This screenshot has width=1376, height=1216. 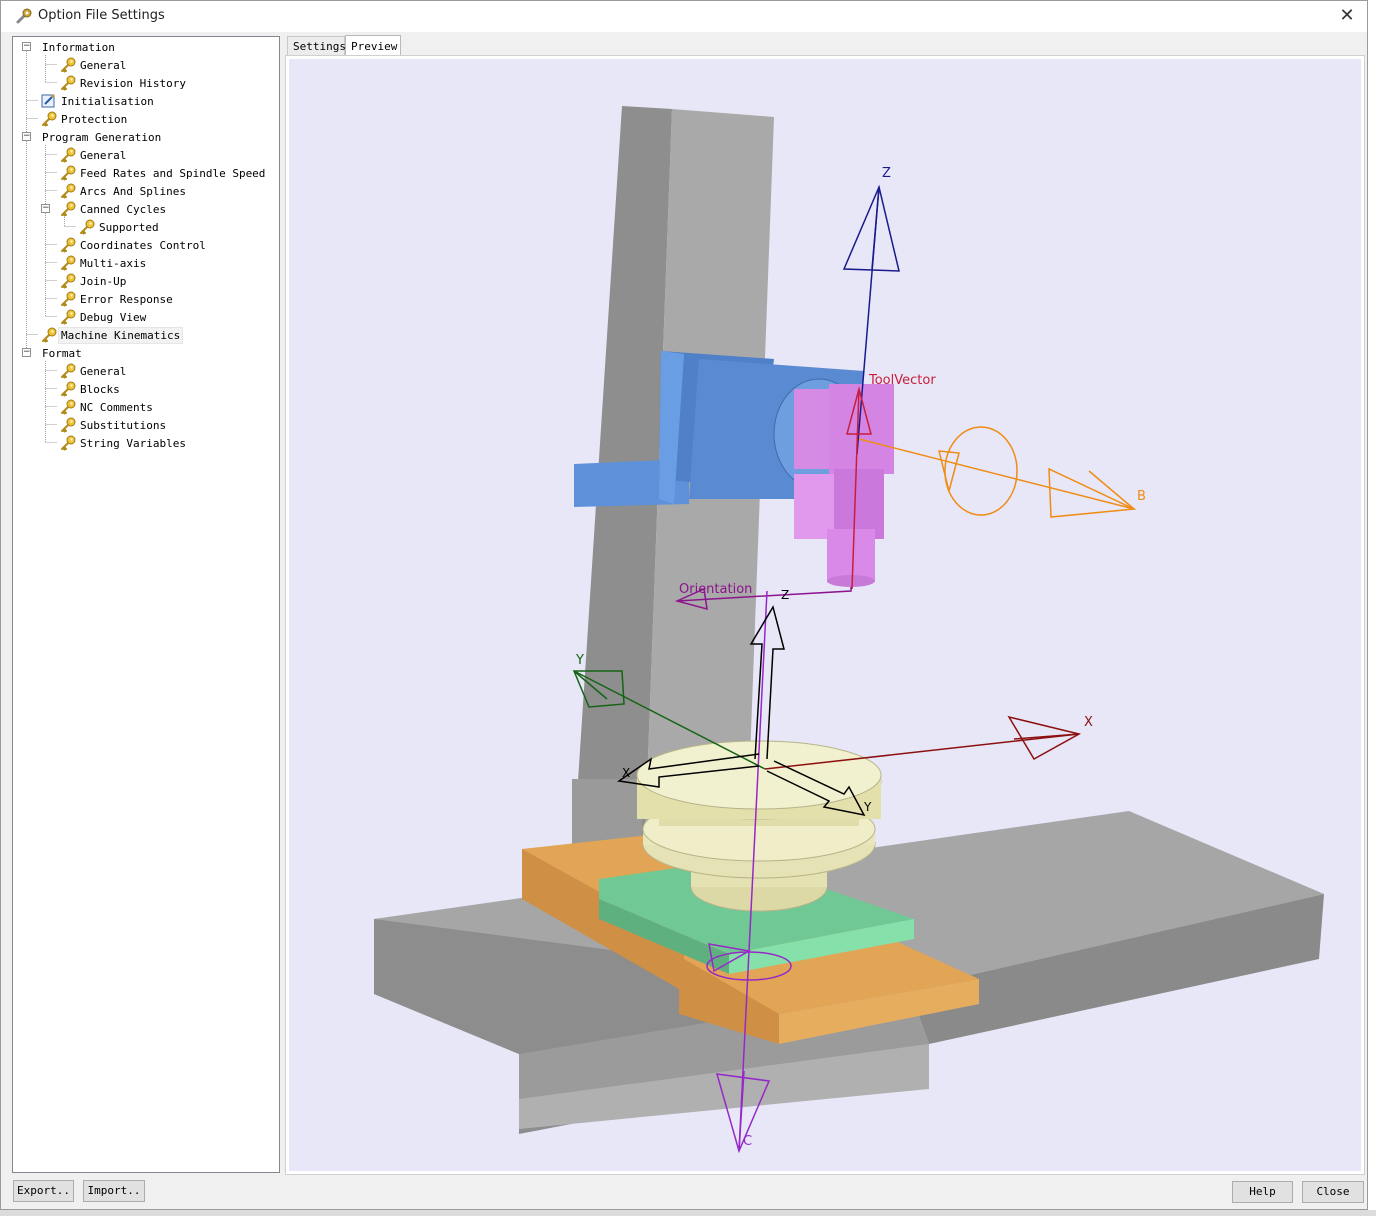 What do you see at coordinates (902, 380) in the screenshot?
I see `tool-vector-label: ToolVector` at bounding box center [902, 380].